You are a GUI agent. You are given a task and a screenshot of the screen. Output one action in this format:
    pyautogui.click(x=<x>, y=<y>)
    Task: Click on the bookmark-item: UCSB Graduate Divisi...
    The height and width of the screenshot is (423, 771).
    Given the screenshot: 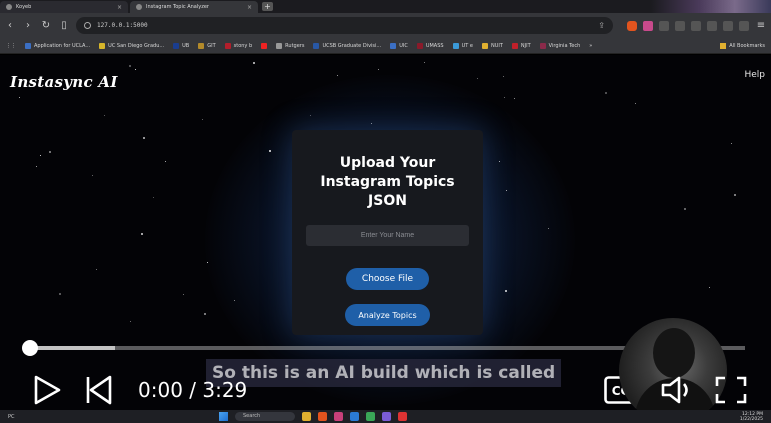 What is the action you would take?
    pyautogui.click(x=347, y=45)
    